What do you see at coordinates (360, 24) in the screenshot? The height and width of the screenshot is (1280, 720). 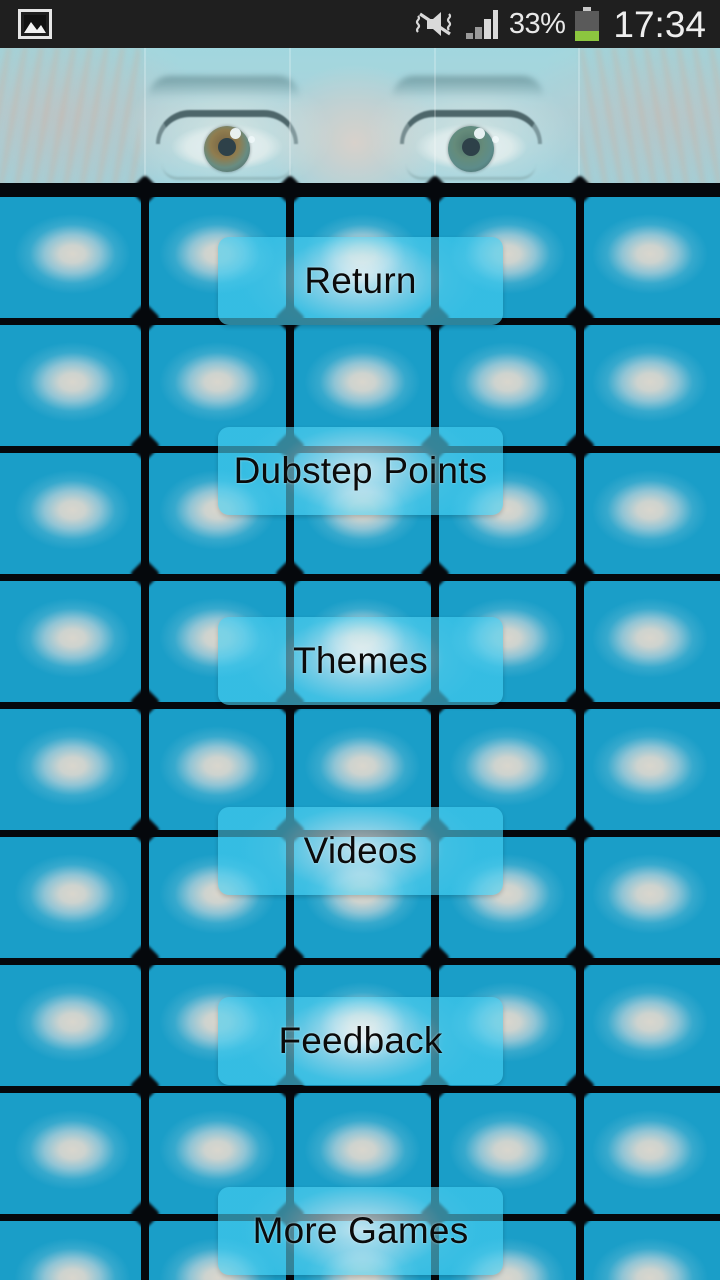 I see `status-bar: 33% 17:34` at bounding box center [360, 24].